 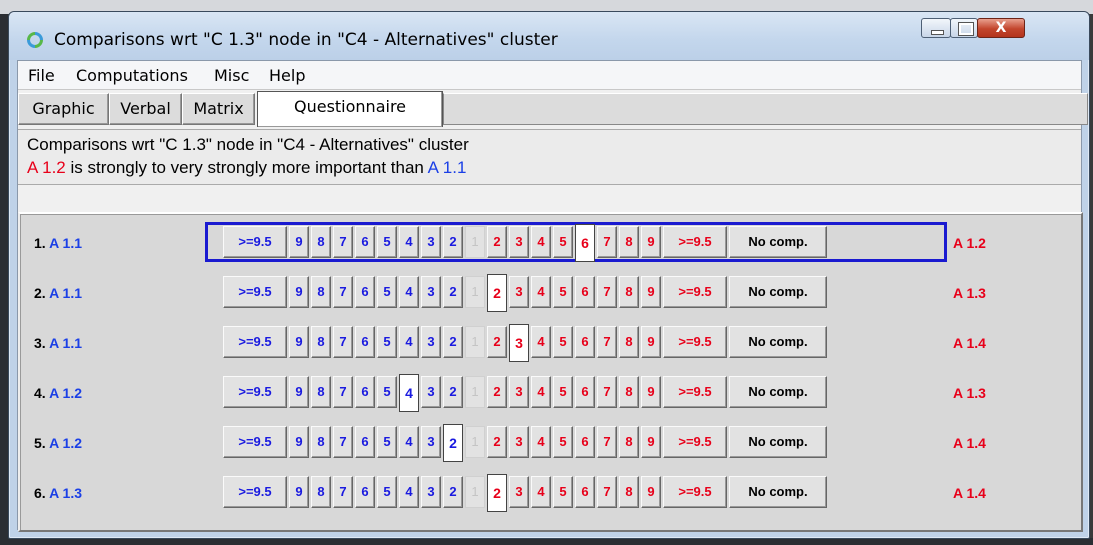 What do you see at coordinates (63, 109) in the screenshot?
I see `tab-graphic: Graphic` at bounding box center [63, 109].